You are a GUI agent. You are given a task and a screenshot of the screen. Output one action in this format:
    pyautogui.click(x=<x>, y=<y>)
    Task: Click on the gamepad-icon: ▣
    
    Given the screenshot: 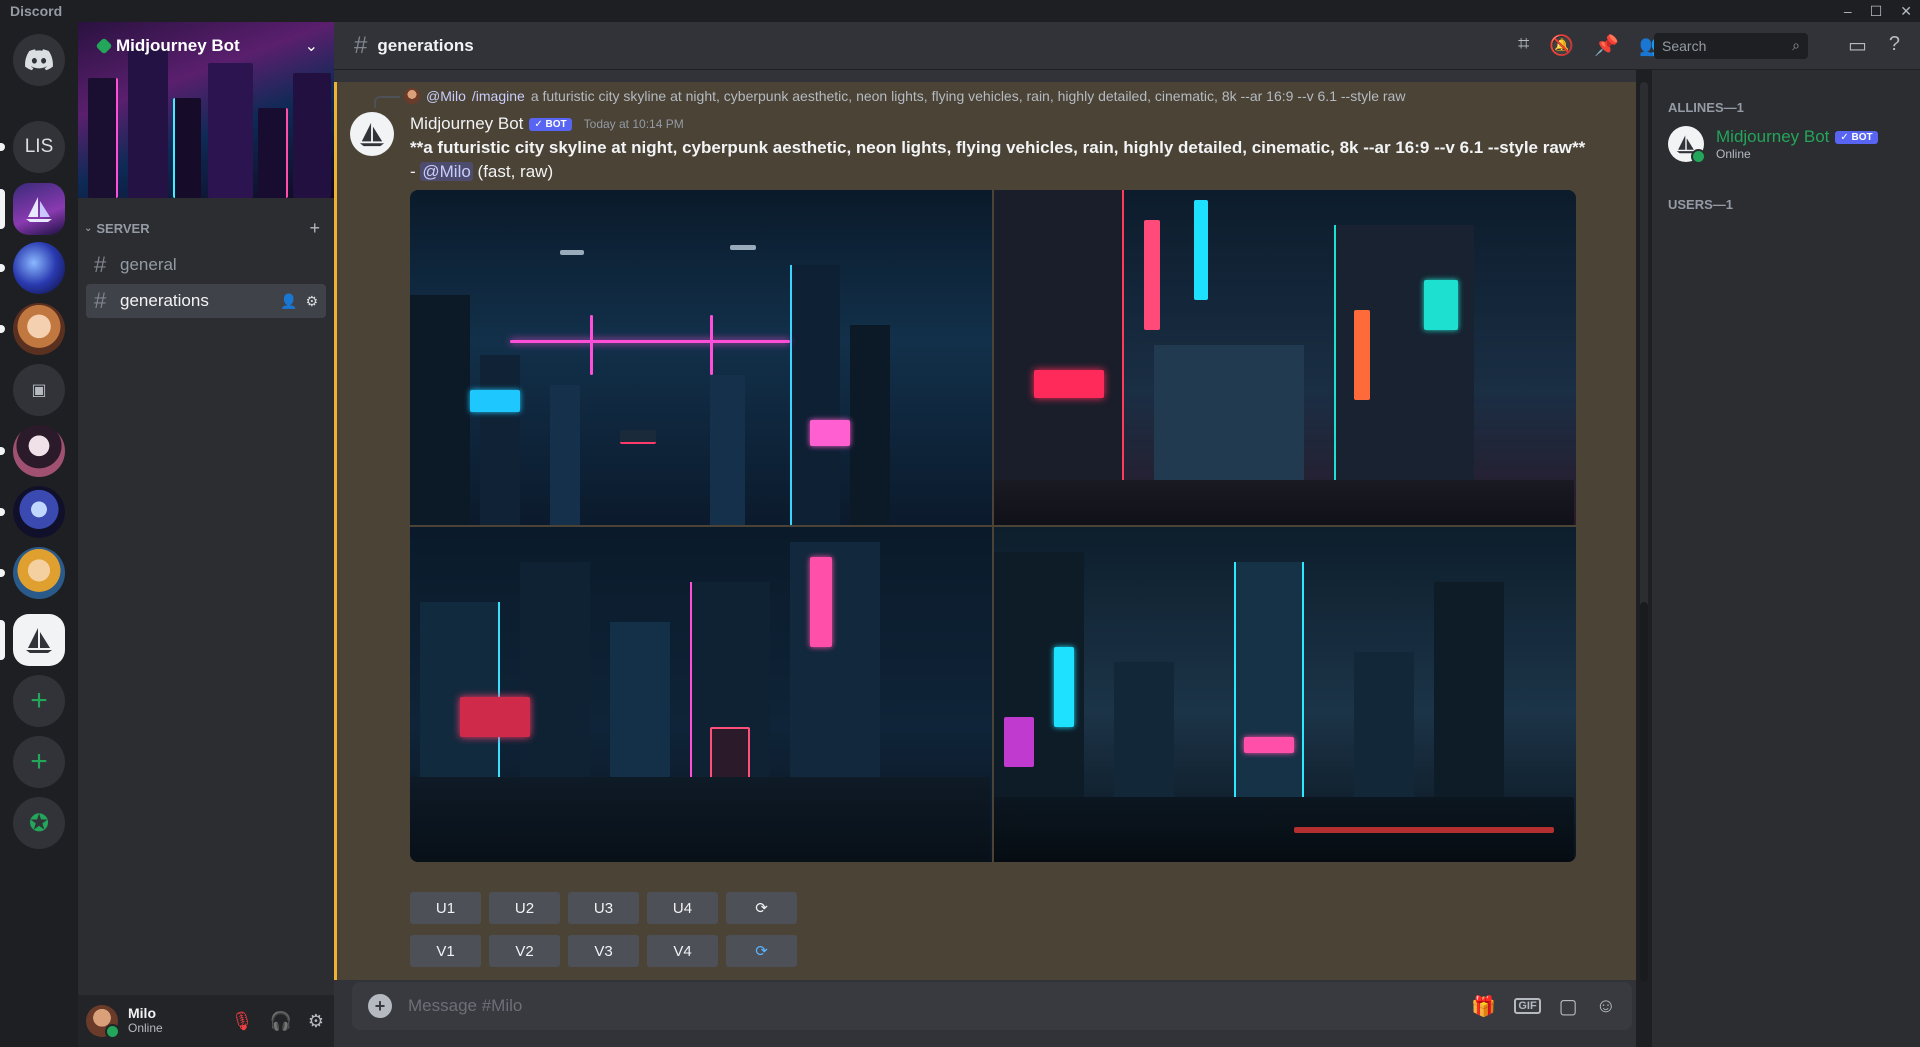 What is the action you would take?
    pyautogui.click(x=39, y=390)
    